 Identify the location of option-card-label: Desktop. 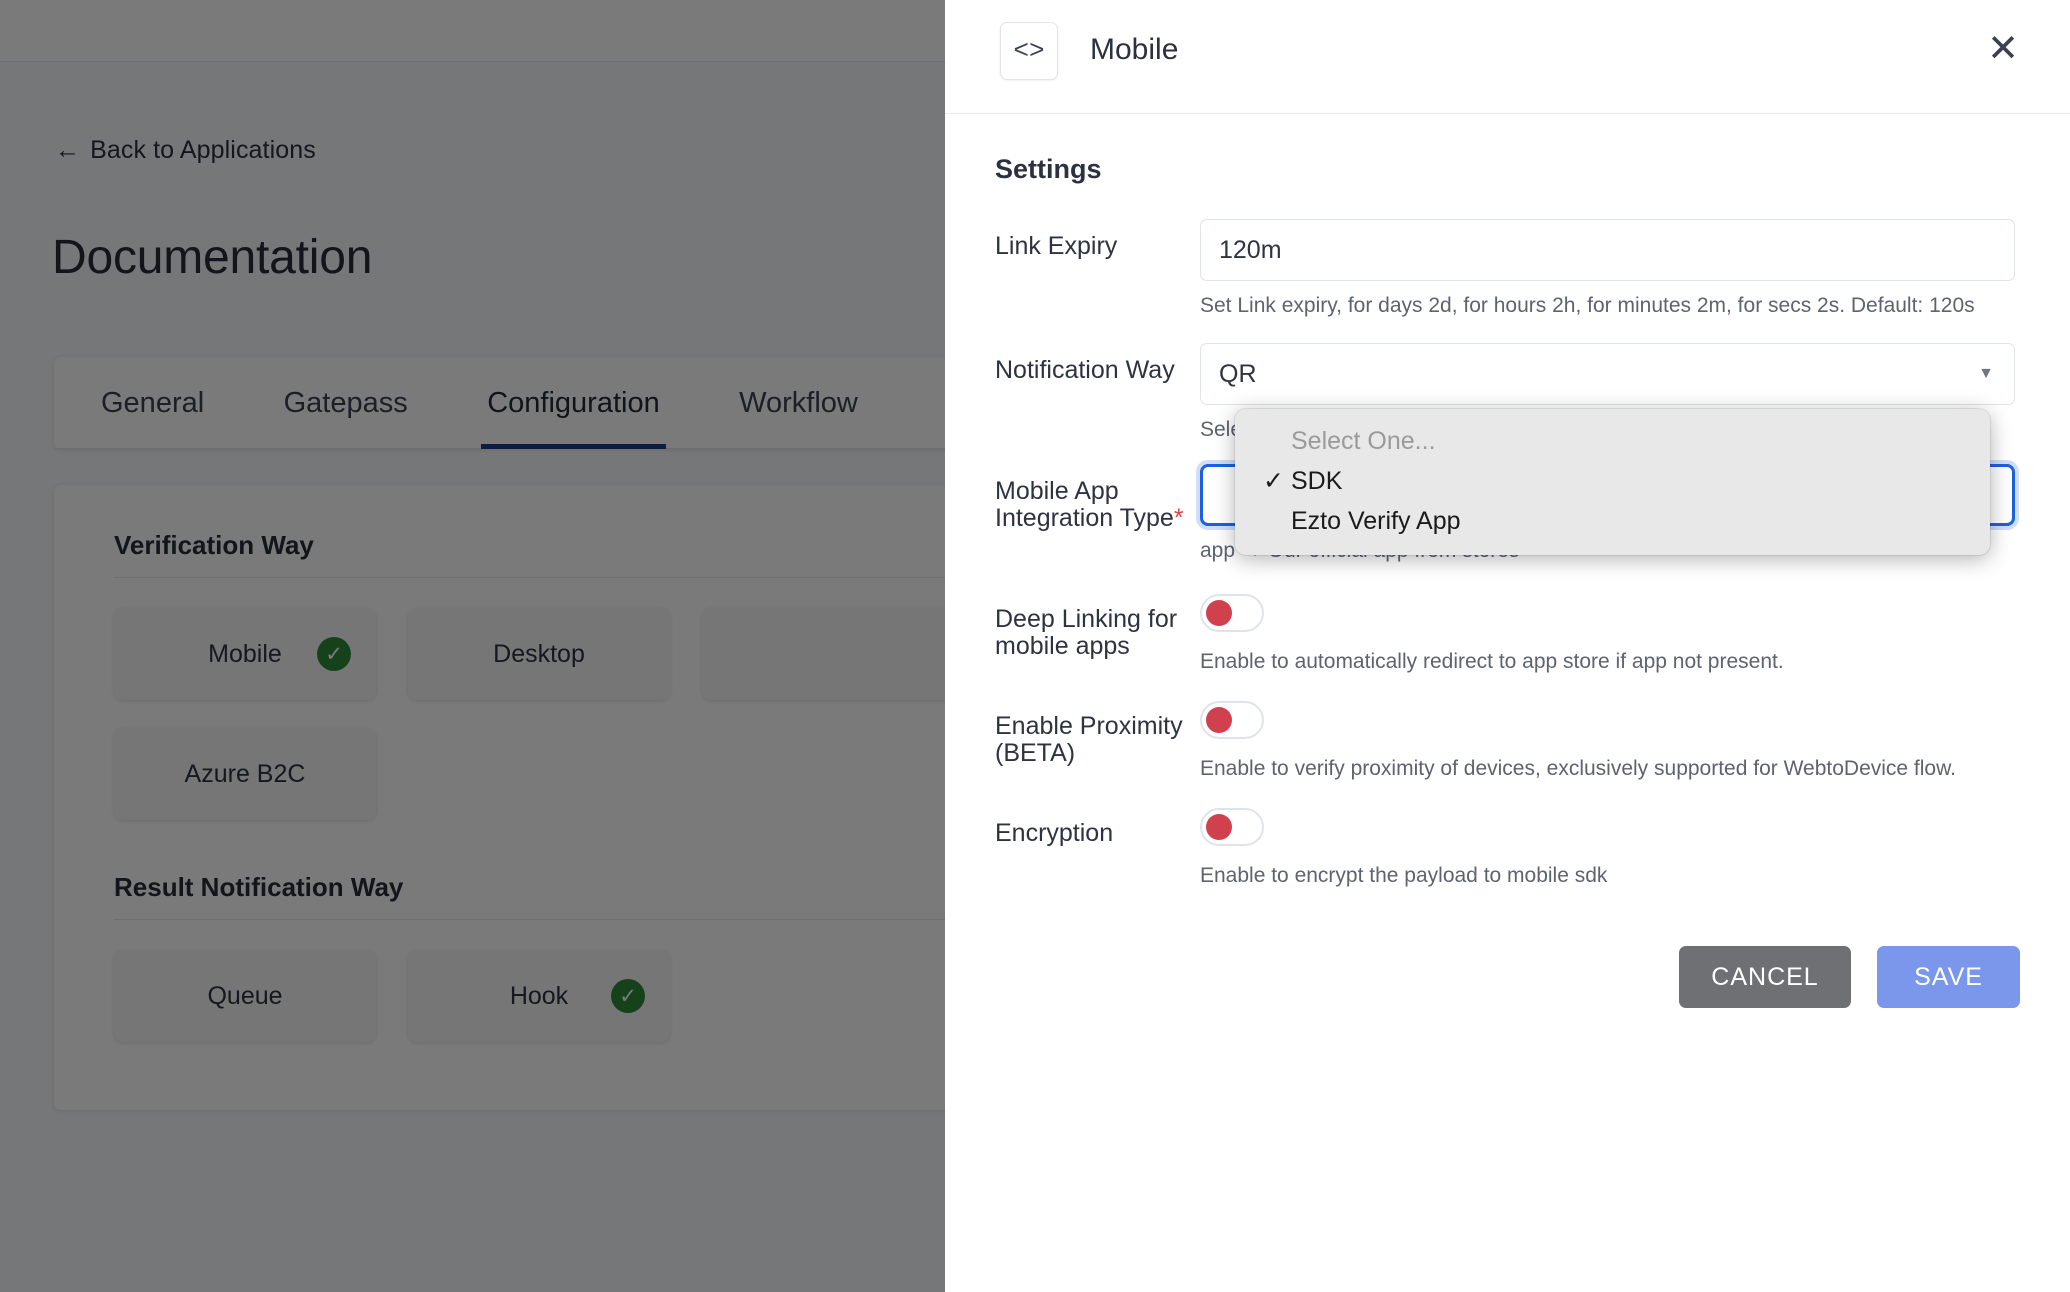
(539, 653).